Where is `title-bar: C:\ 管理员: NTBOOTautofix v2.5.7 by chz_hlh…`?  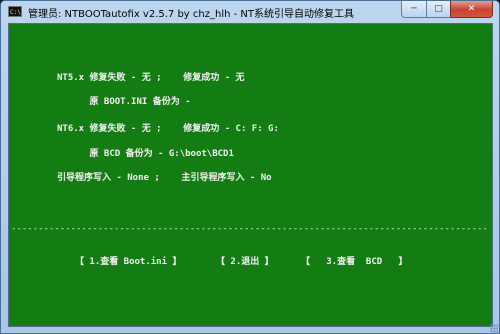 title-bar: C:\ 管理员: NTBOOTautofix v2.5.7 by chz_hlh… is located at coordinates (250, 12).